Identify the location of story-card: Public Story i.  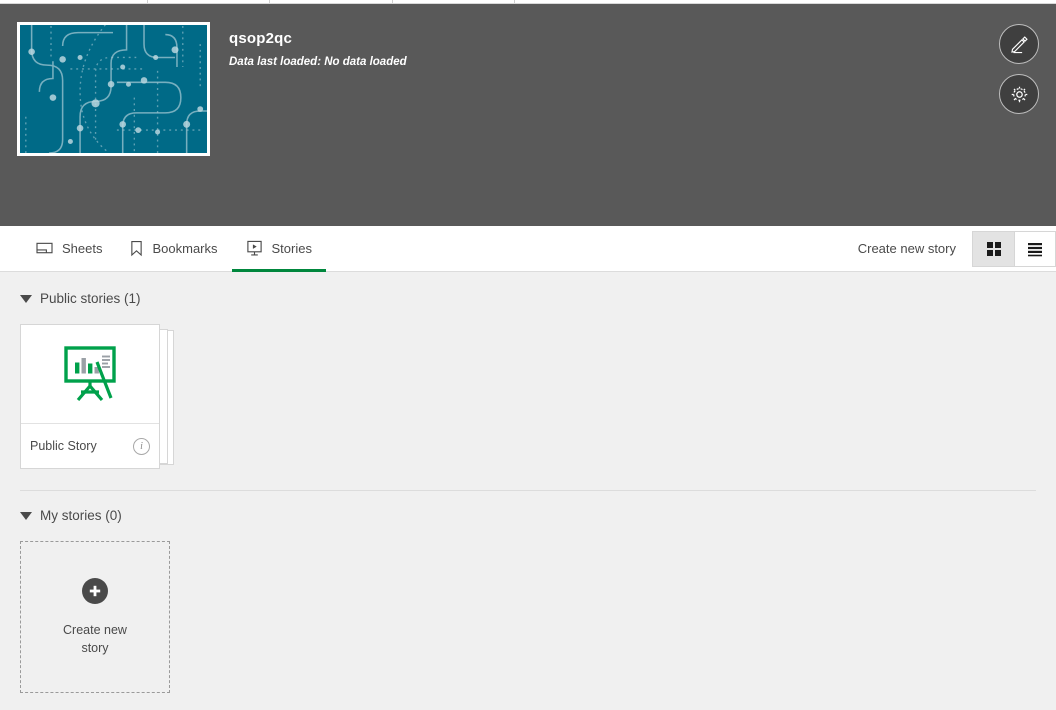
(90, 396).